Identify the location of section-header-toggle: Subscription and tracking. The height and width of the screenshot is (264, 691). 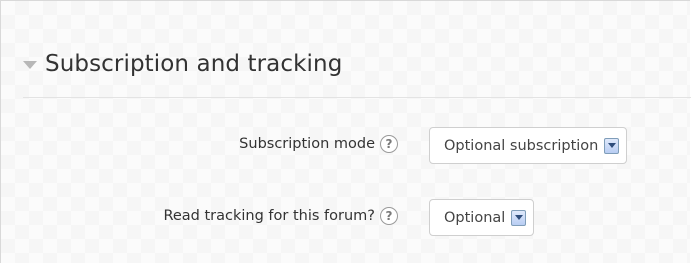
(182, 64).